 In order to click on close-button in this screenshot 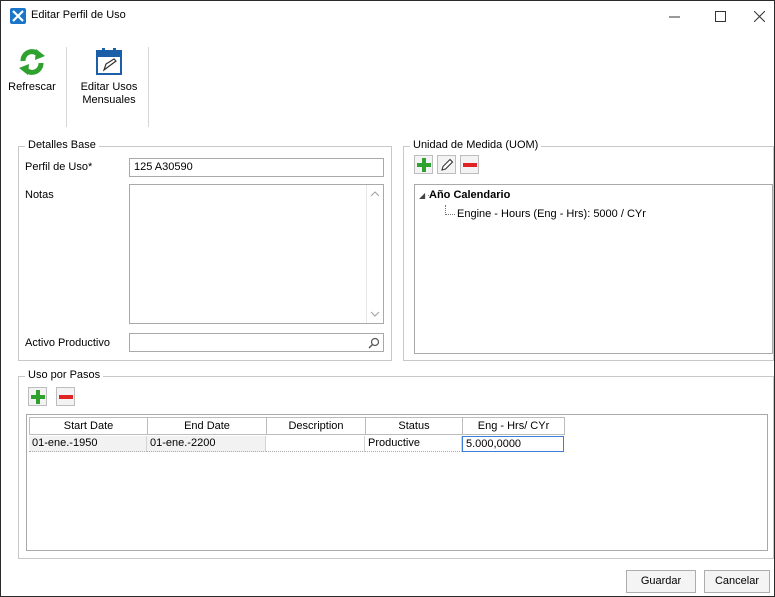, I will do `click(755, 16)`.